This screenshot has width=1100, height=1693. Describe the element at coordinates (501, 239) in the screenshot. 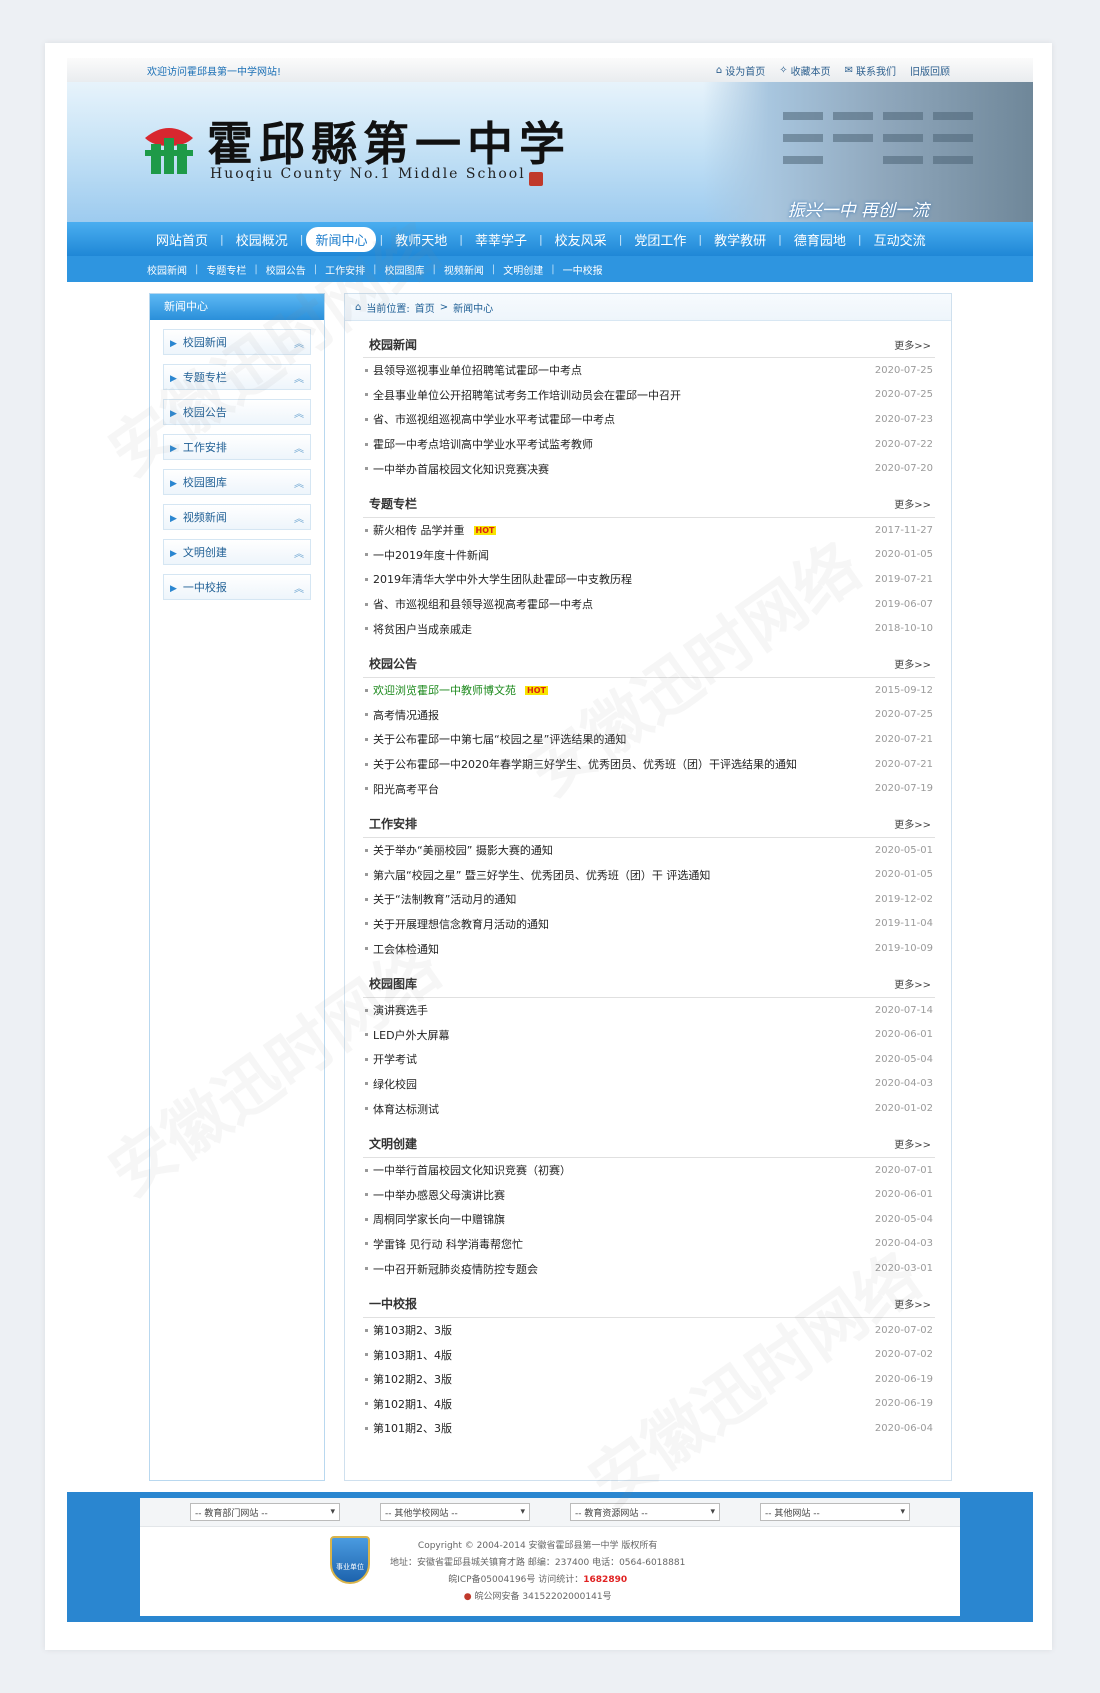

I see `nav-students: 莘莘学子` at that location.